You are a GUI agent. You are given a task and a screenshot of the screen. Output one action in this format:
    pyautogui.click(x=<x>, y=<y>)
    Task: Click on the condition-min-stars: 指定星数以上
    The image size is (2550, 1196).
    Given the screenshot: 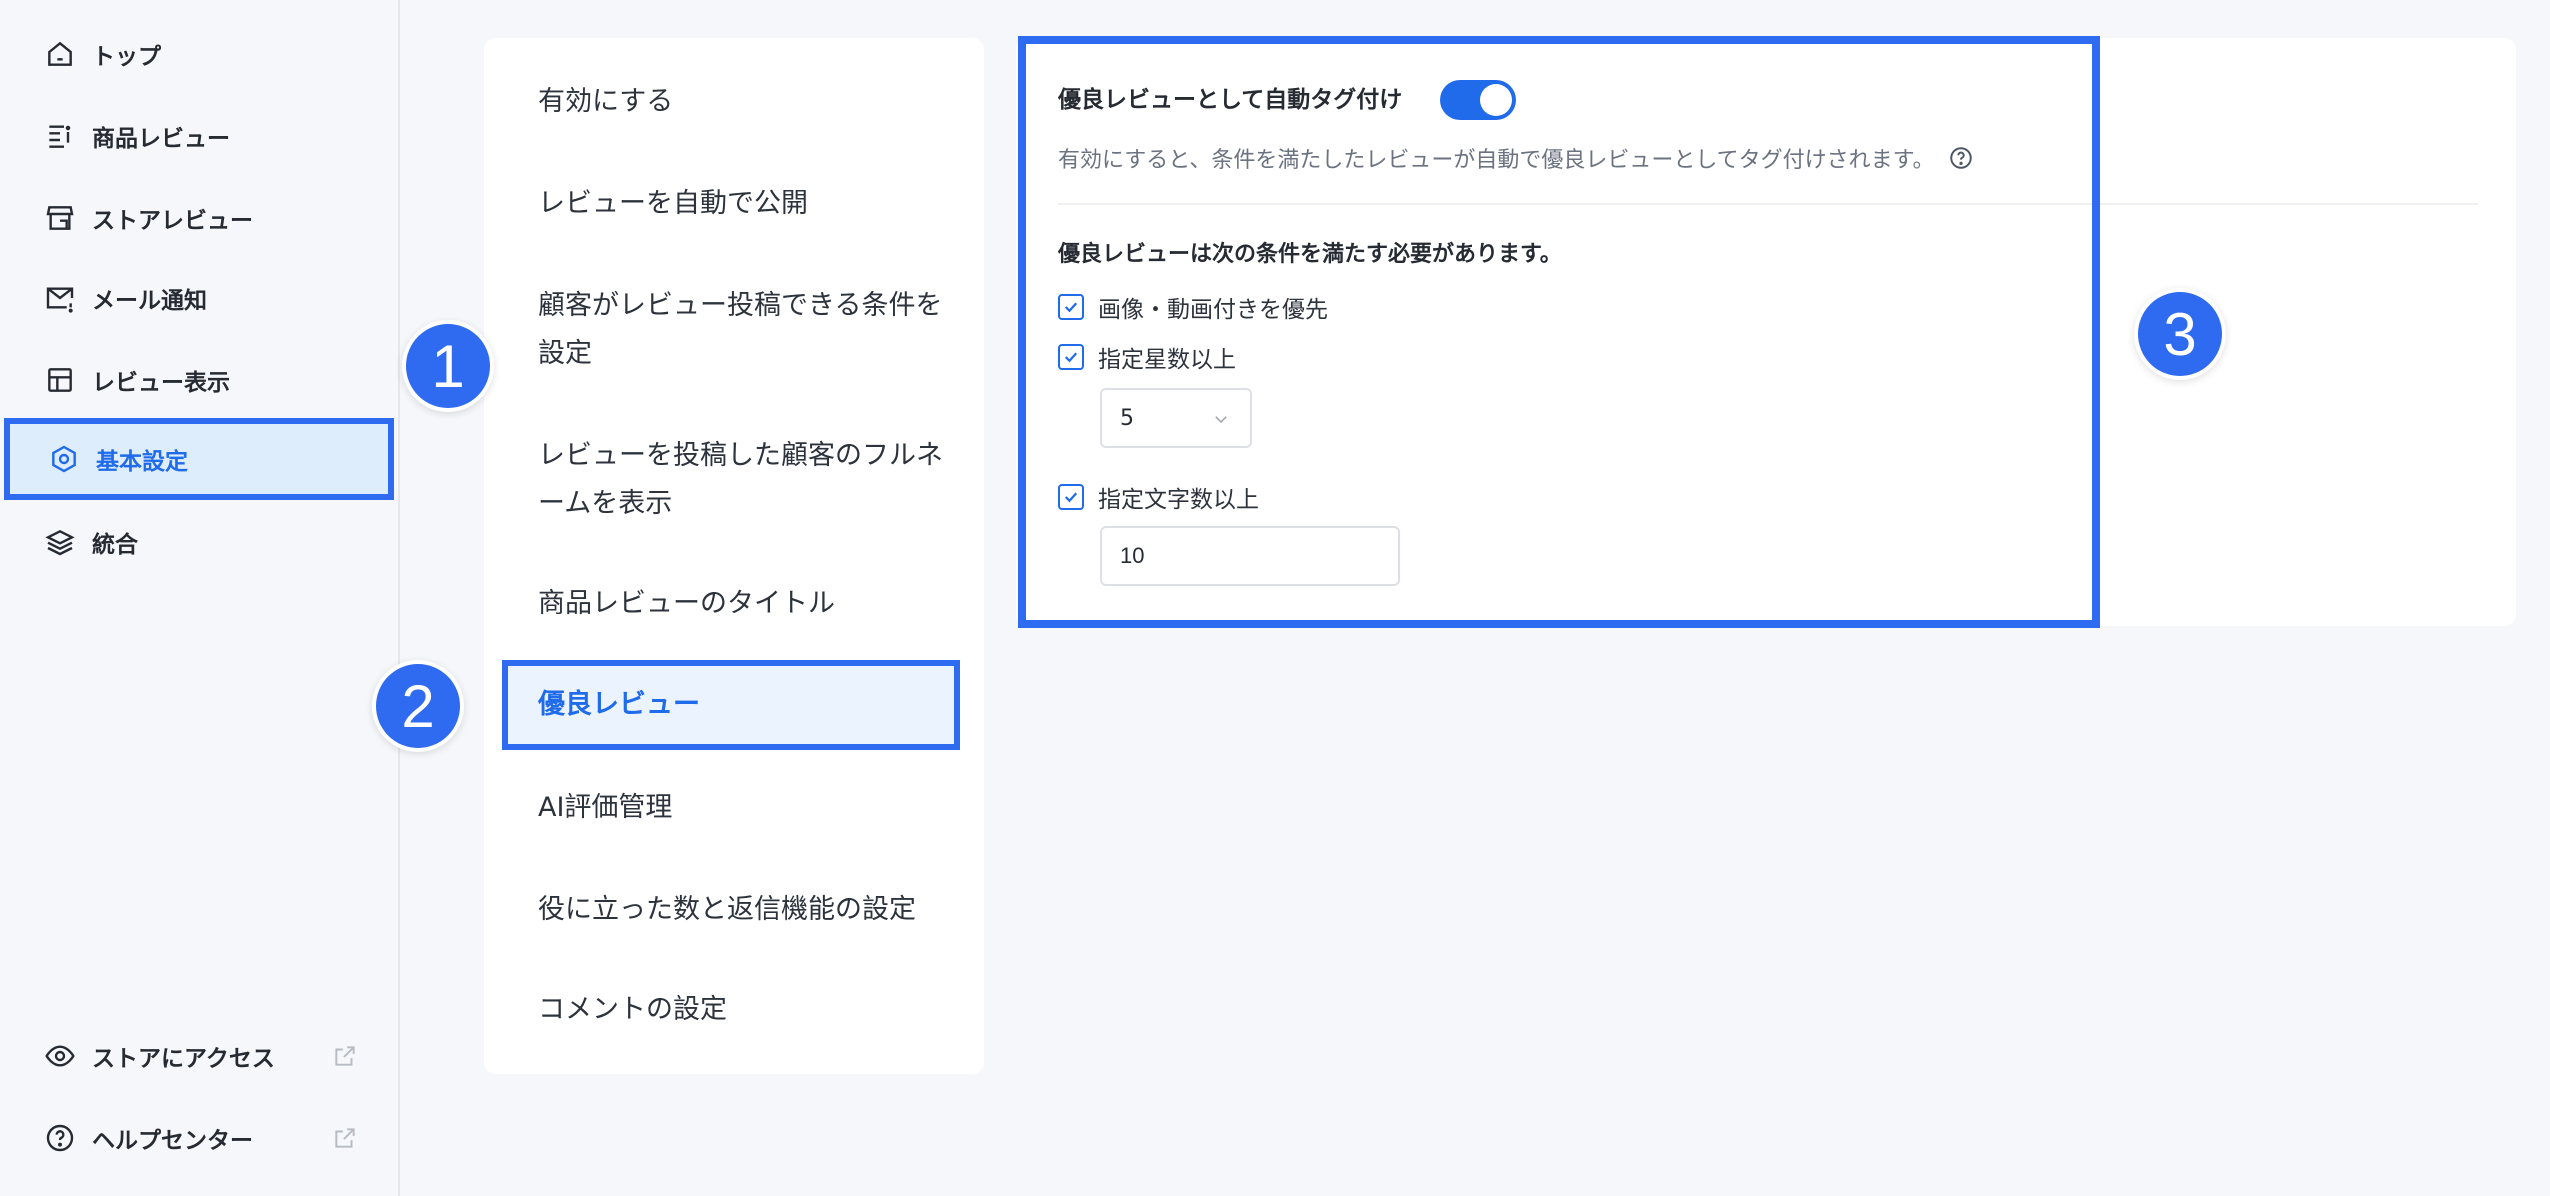 What is the action you would take?
    pyautogui.click(x=1147, y=357)
    